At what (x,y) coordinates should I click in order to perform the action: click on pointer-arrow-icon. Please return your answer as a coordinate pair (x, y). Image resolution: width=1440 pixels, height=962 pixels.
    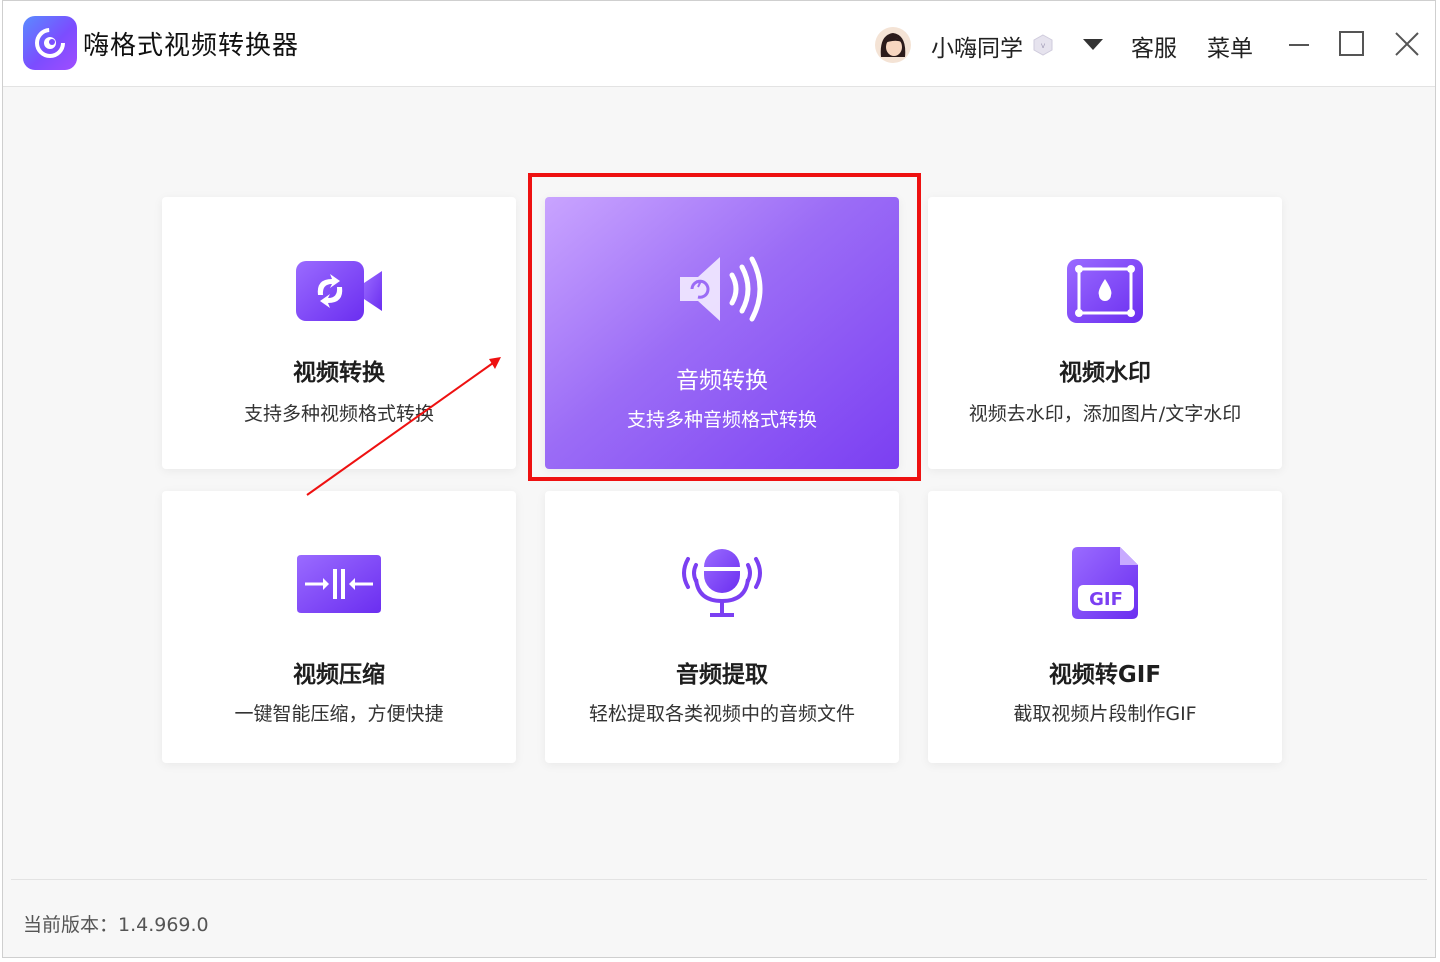
    Looking at the image, I should click on (403, 426).